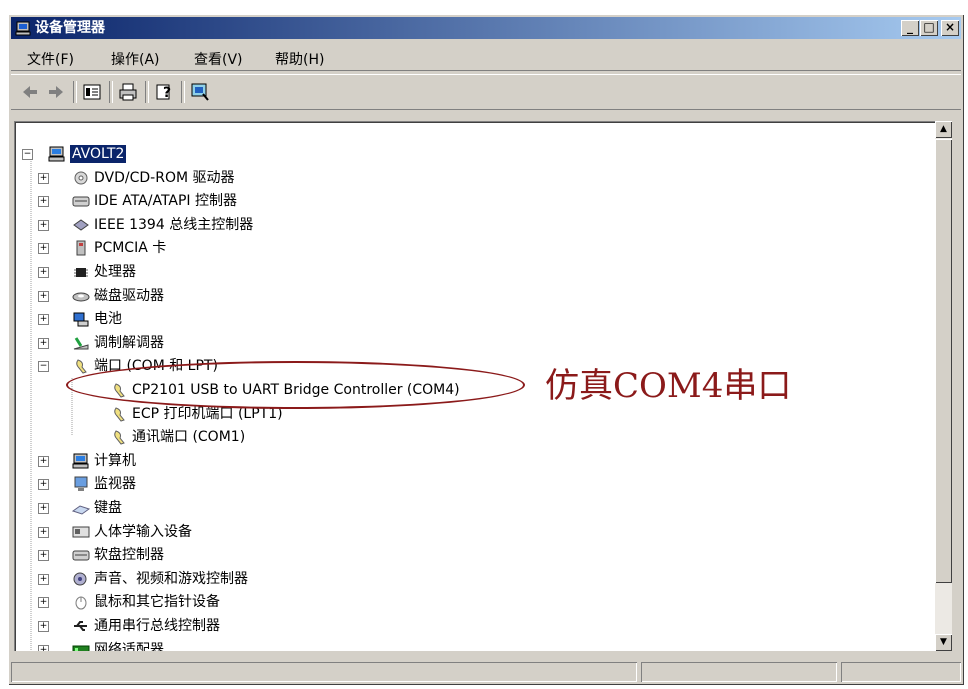 The image size is (968, 689). What do you see at coordinates (108, 319) in the screenshot?
I see `tree-item-label: 电池` at bounding box center [108, 319].